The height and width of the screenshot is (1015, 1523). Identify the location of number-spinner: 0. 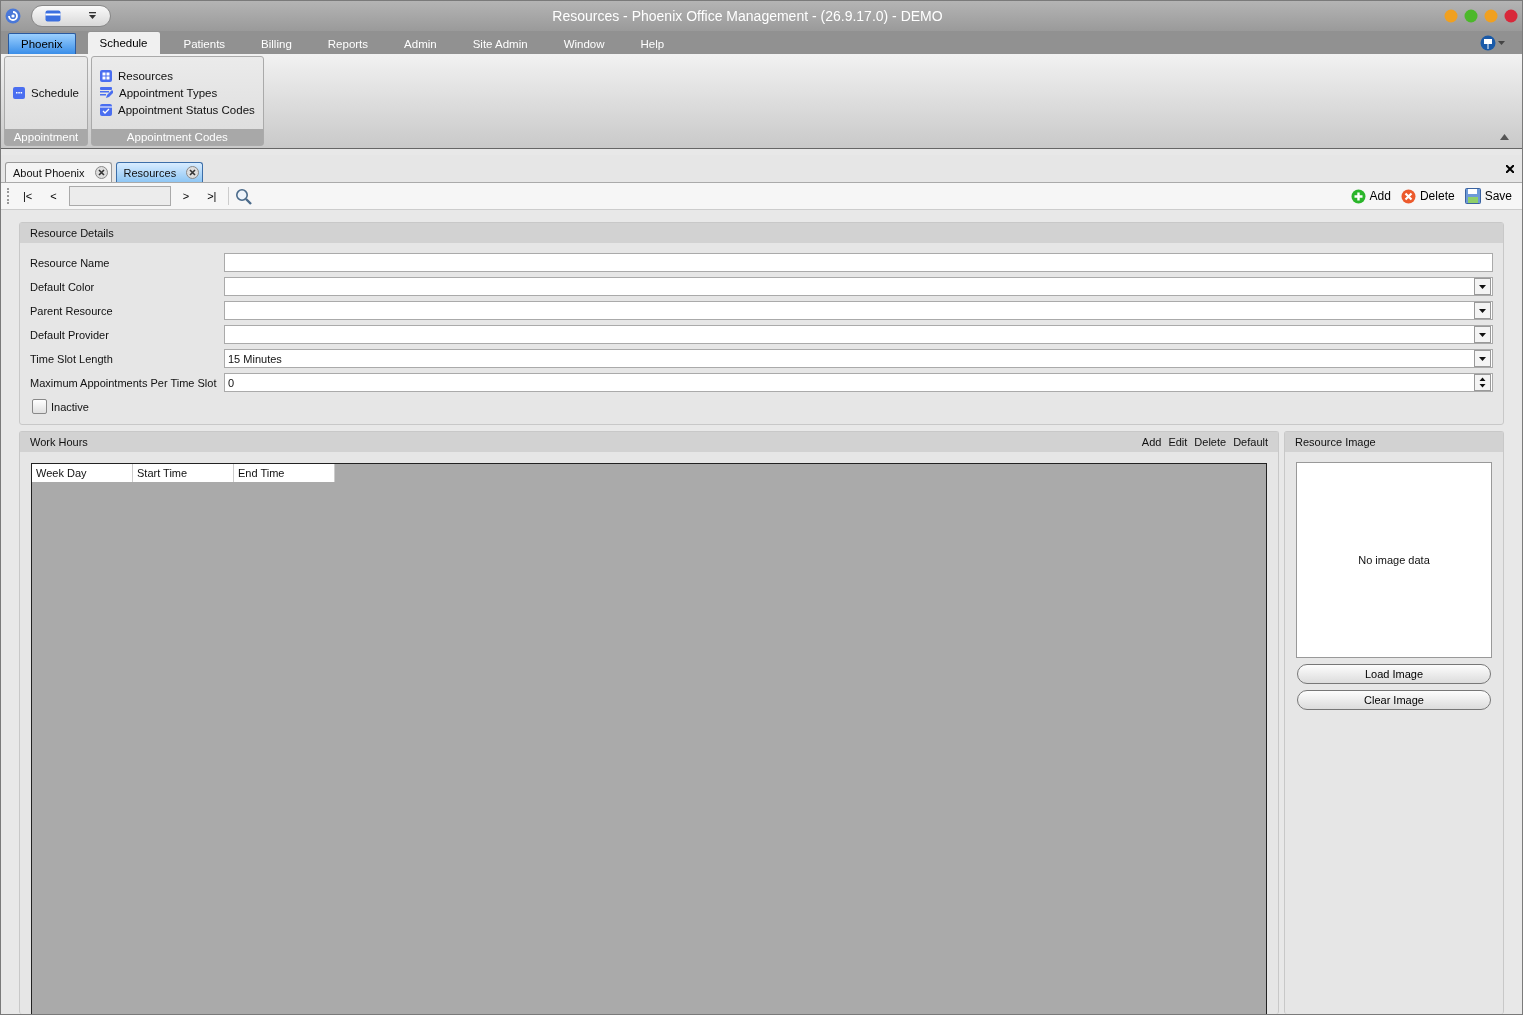
(858, 382).